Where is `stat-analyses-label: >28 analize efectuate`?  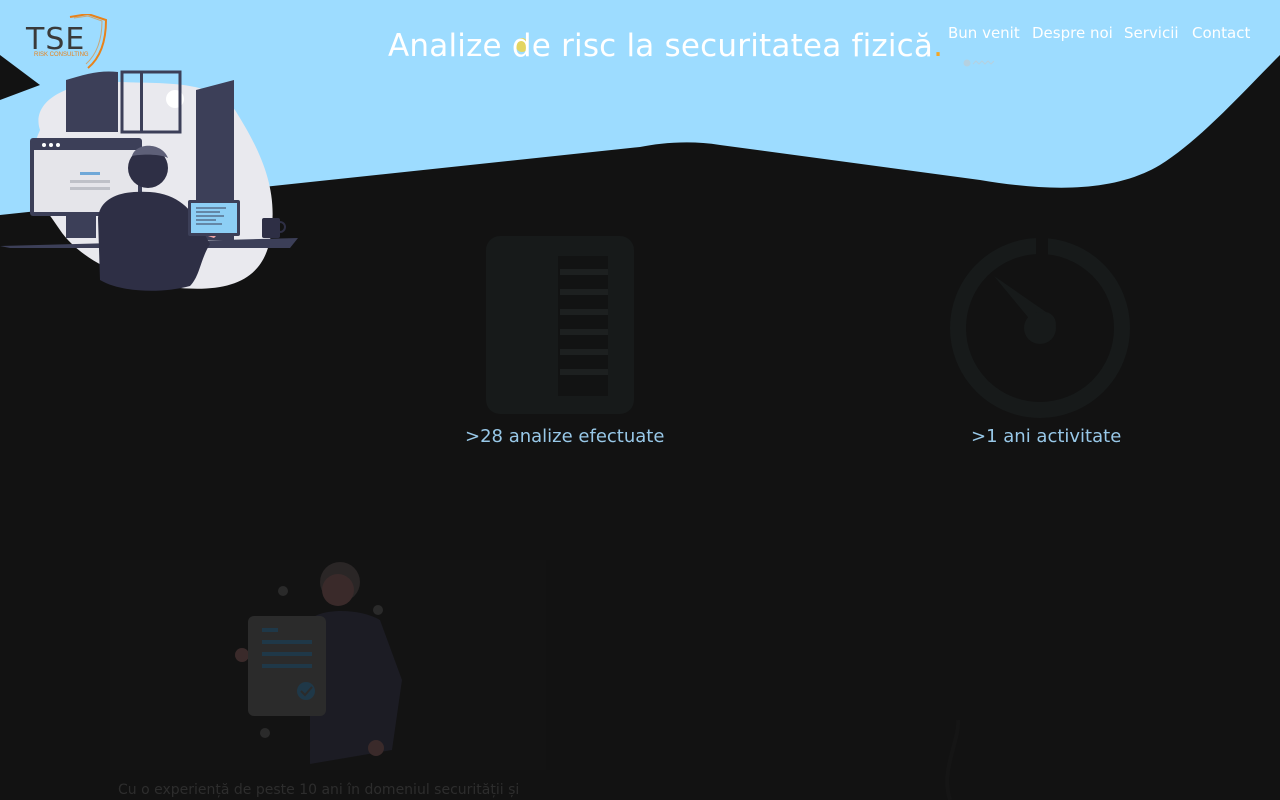
stat-analyses-label: >28 analize efectuate is located at coordinates (565, 436).